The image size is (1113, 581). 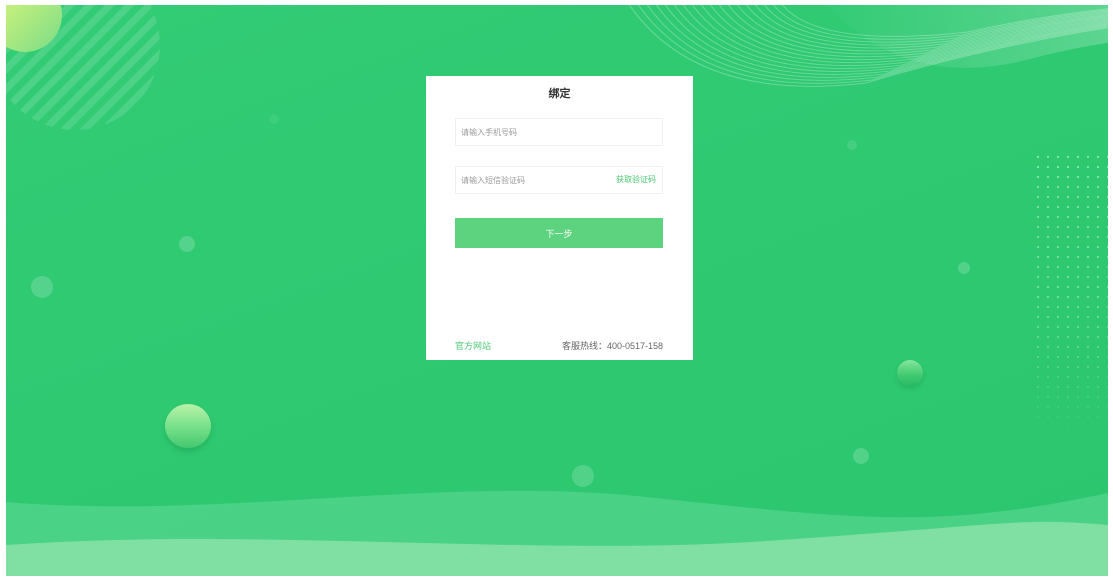 I want to click on bind-card: 绑定 获取验证码 下一步 官方网站 客服热线：400-0517-158, so click(x=559, y=218).